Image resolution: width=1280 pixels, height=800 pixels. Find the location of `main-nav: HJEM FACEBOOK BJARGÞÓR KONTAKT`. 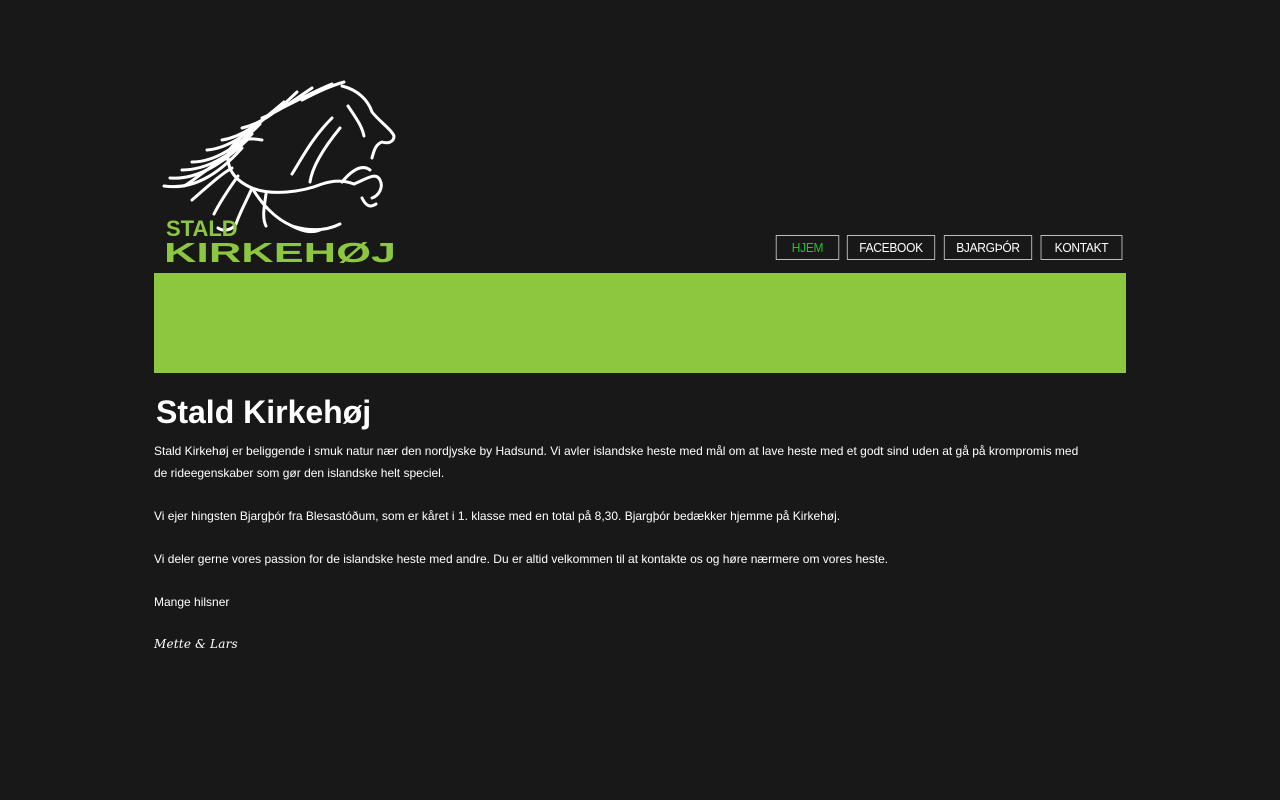

main-nav: HJEM FACEBOOK BJARGÞÓR KONTAKT is located at coordinates (949, 247).